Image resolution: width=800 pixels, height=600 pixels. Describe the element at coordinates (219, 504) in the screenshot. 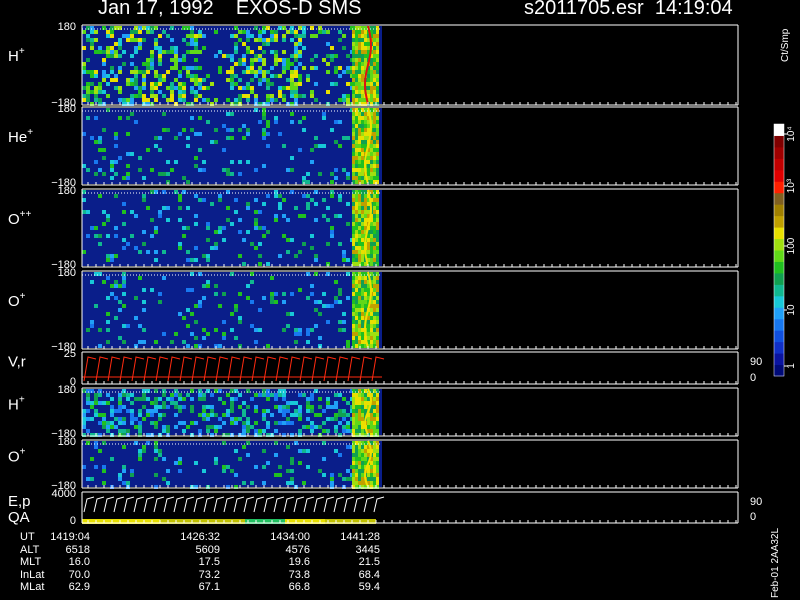

I see `energy-trace` at that location.